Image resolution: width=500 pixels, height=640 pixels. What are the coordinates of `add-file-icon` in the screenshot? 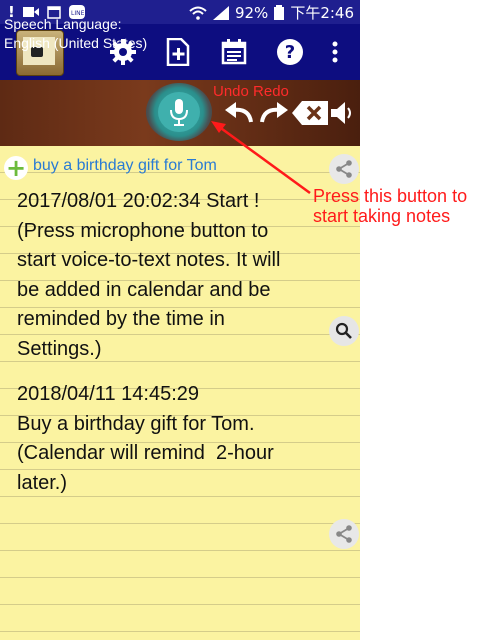 It's located at (178, 52).